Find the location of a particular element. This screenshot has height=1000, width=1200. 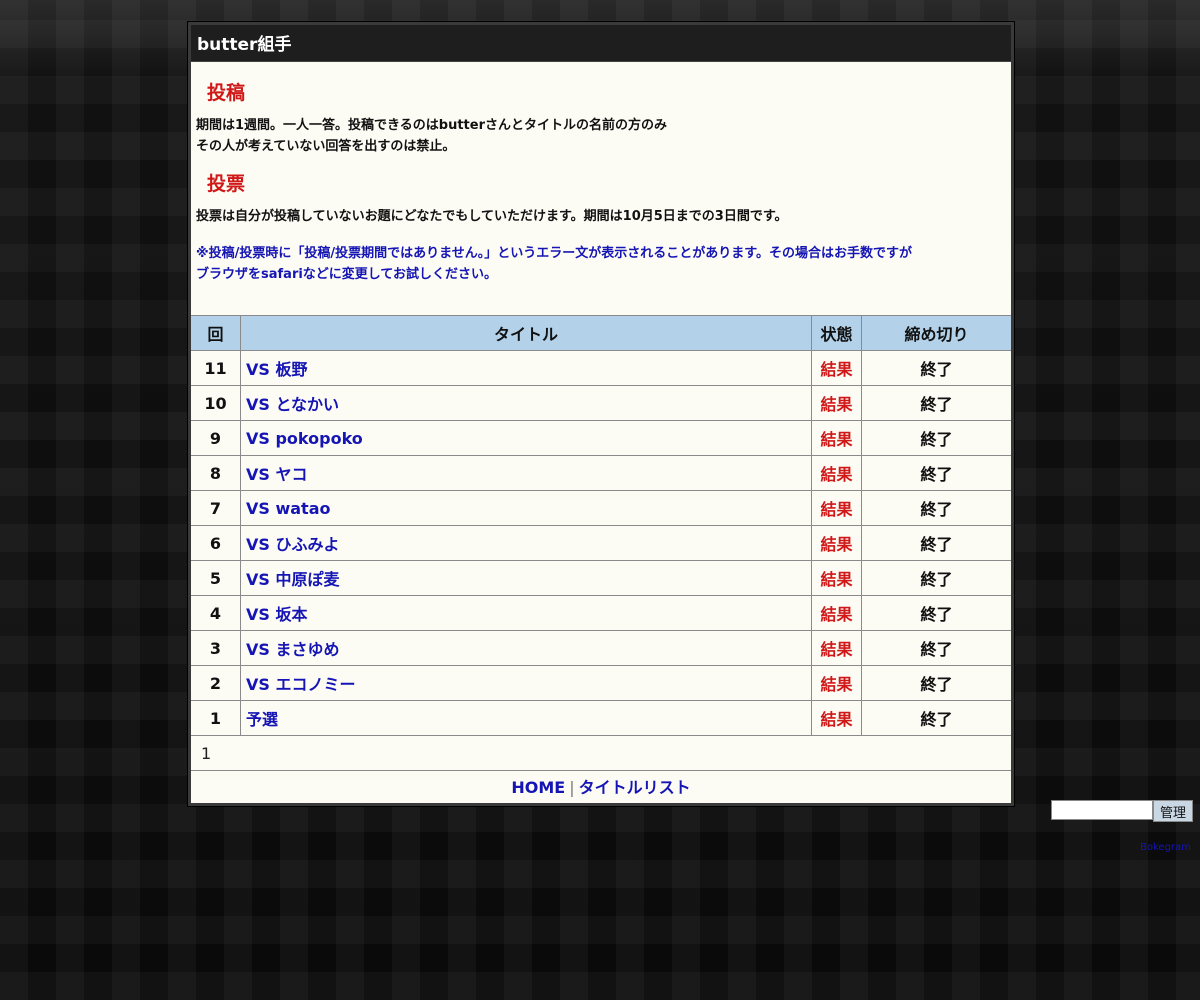

row-title-link: VS 坂本 is located at coordinates (276, 614).